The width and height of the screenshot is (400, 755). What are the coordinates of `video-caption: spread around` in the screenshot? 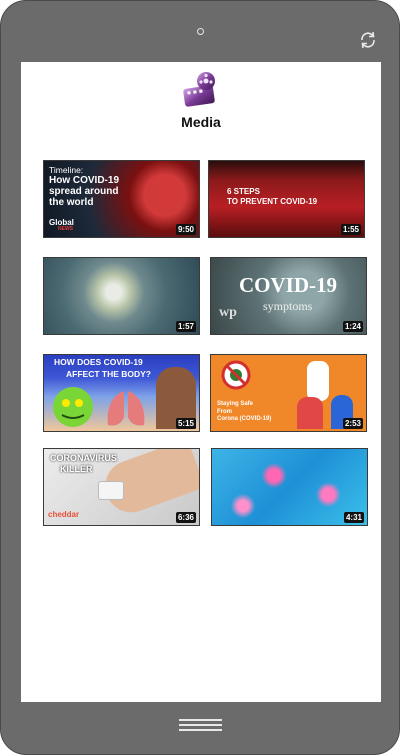 It's located at (84, 191).